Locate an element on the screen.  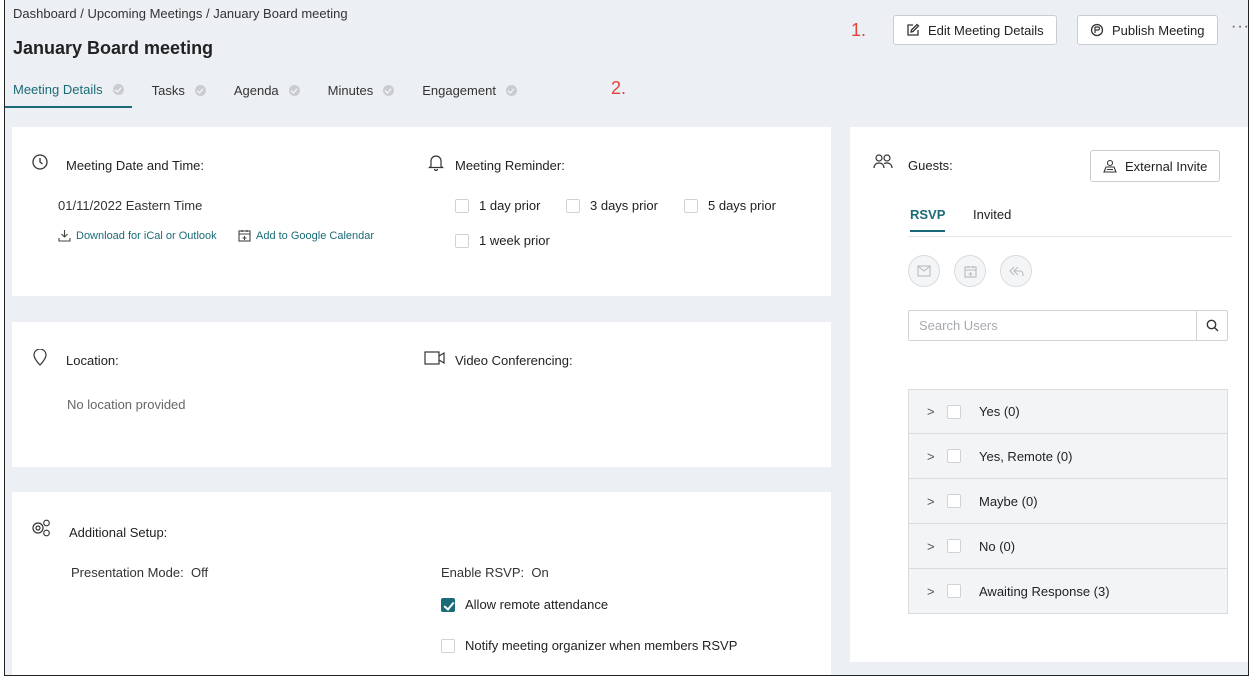
rsvp-group-yes-remote: > Yes, Remote (0) is located at coordinates (1068, 456).